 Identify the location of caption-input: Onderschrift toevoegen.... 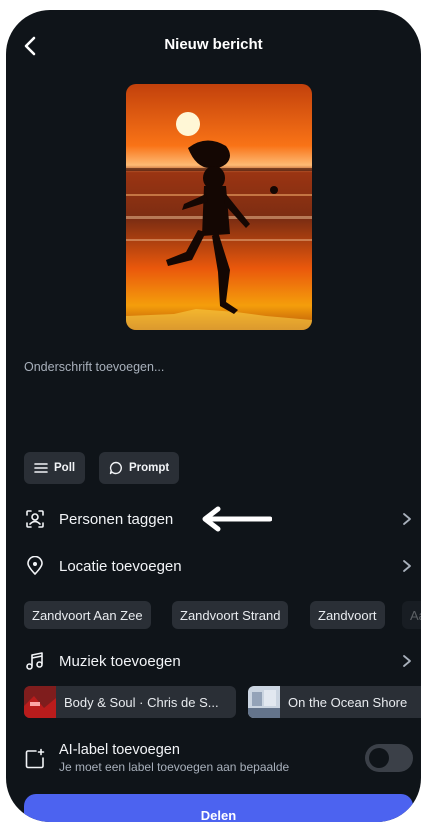
(94, 367).